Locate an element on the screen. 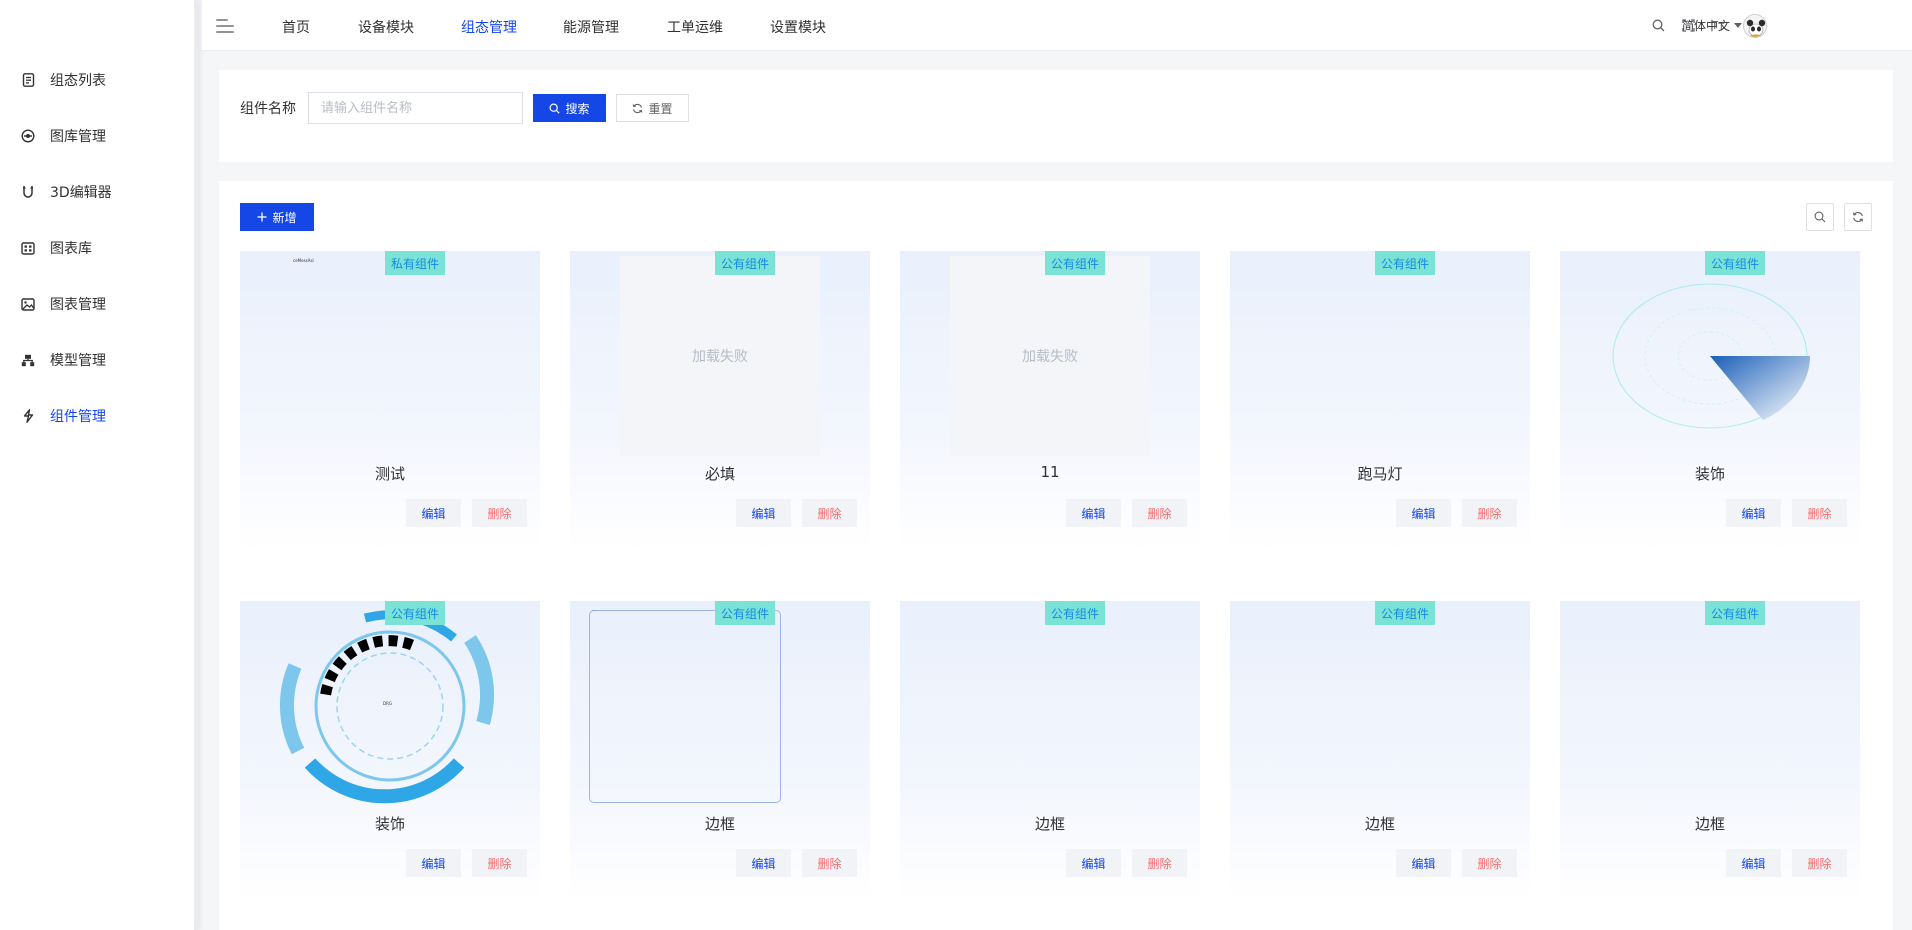 The width and height of the screenshot is (1912, 930). sidebar-item-model-management: 模型管理 is located at coordinates (63, 360).